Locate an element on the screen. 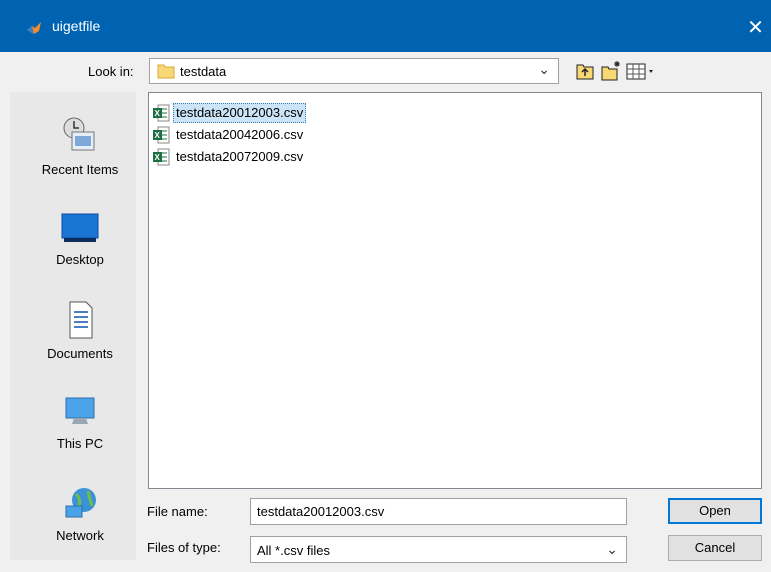  network-icon is located at coordinates (80, 503).